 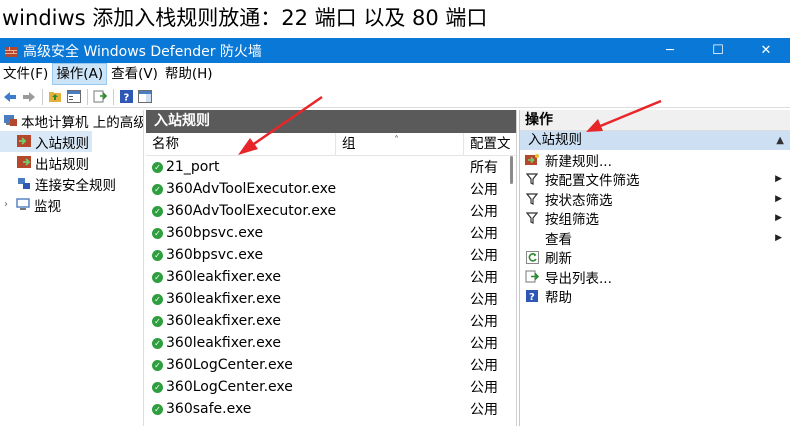 What do you see at coordinates (241, 189) in the screenshot?
I see `rule-name-cell: ✓ 360AdvToolExecutor.exe` at bounding box center [241, 189].